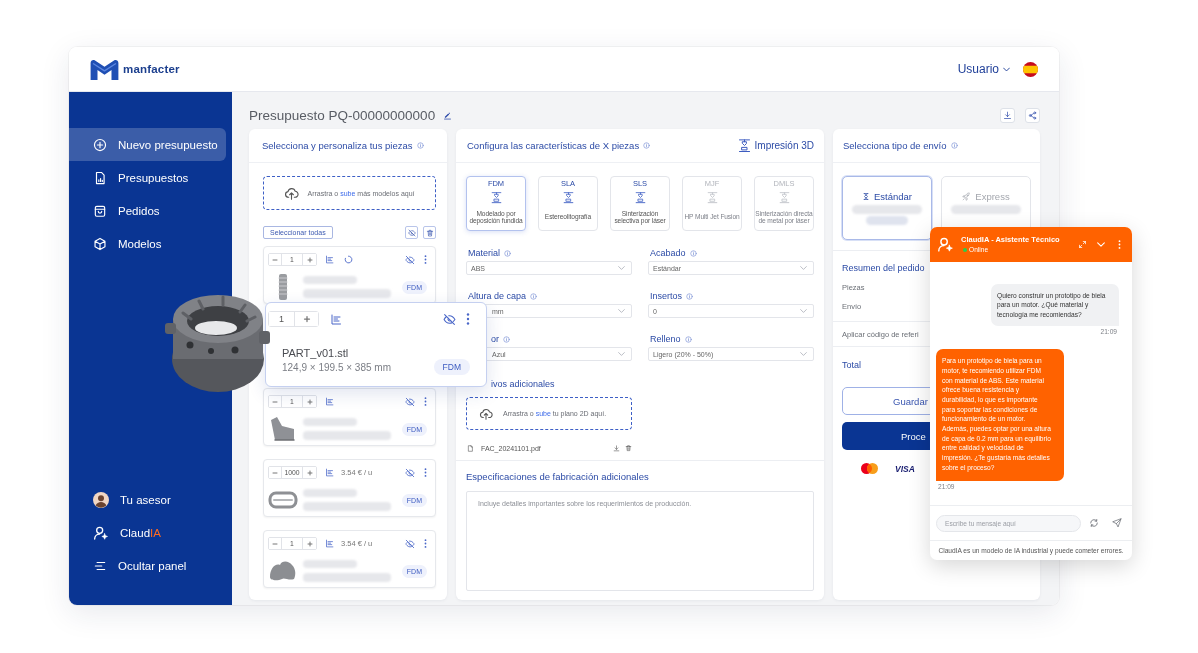 The height and width of the screenshot is (653, 1198). What do you see at coordinates (553, 145) in the screenshot?
I see `card-title: Configura las características de X piezas` at bounding box center [553, 145].